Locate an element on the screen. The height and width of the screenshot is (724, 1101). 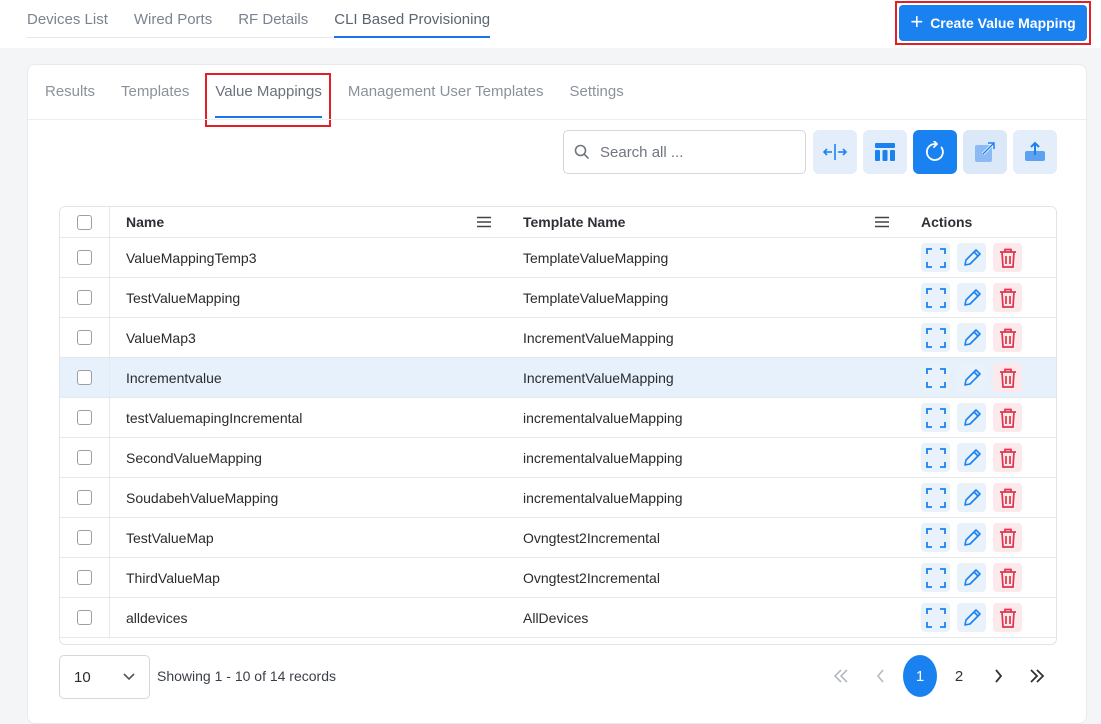
tab-devices-list: Devices List is located at coordinates (67, 19).